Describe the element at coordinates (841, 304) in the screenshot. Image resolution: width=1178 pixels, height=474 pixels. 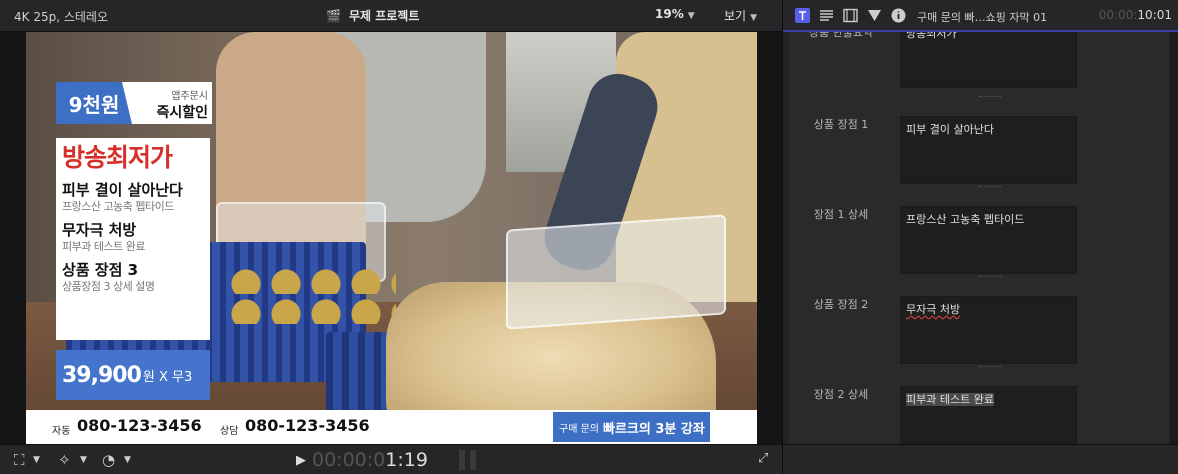
I see `field-label: 상품 장점 2` at that location.